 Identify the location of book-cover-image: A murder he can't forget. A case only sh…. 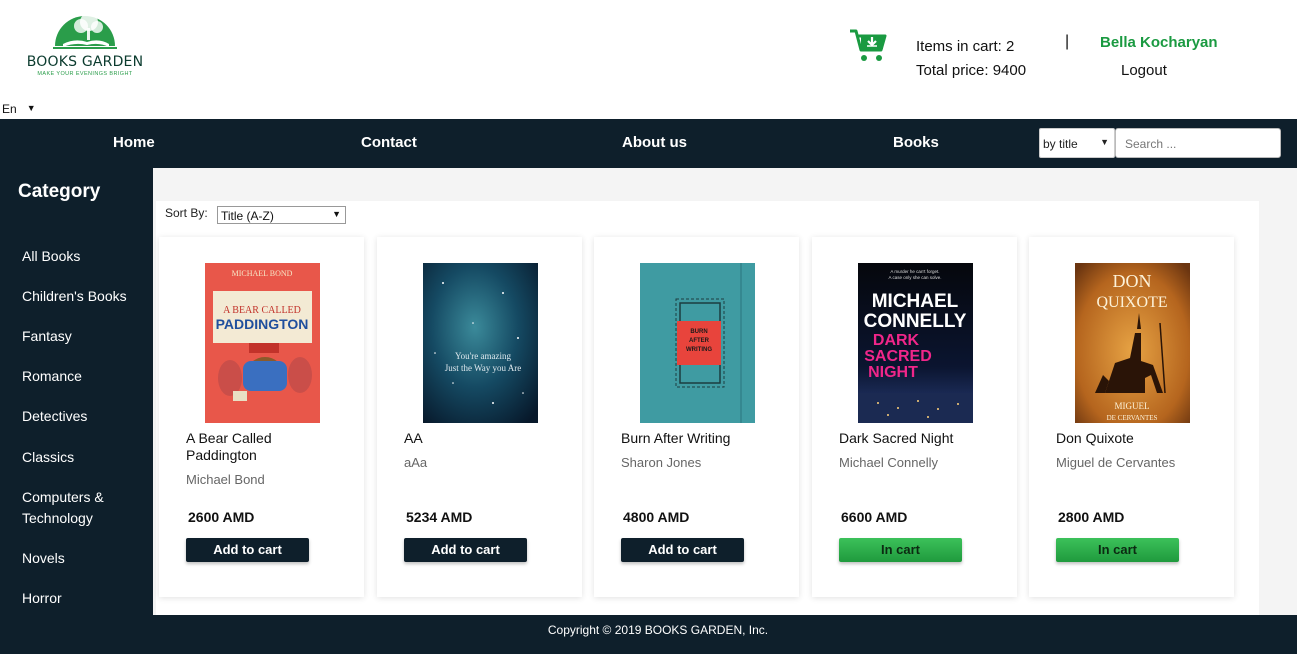
(915, 343).